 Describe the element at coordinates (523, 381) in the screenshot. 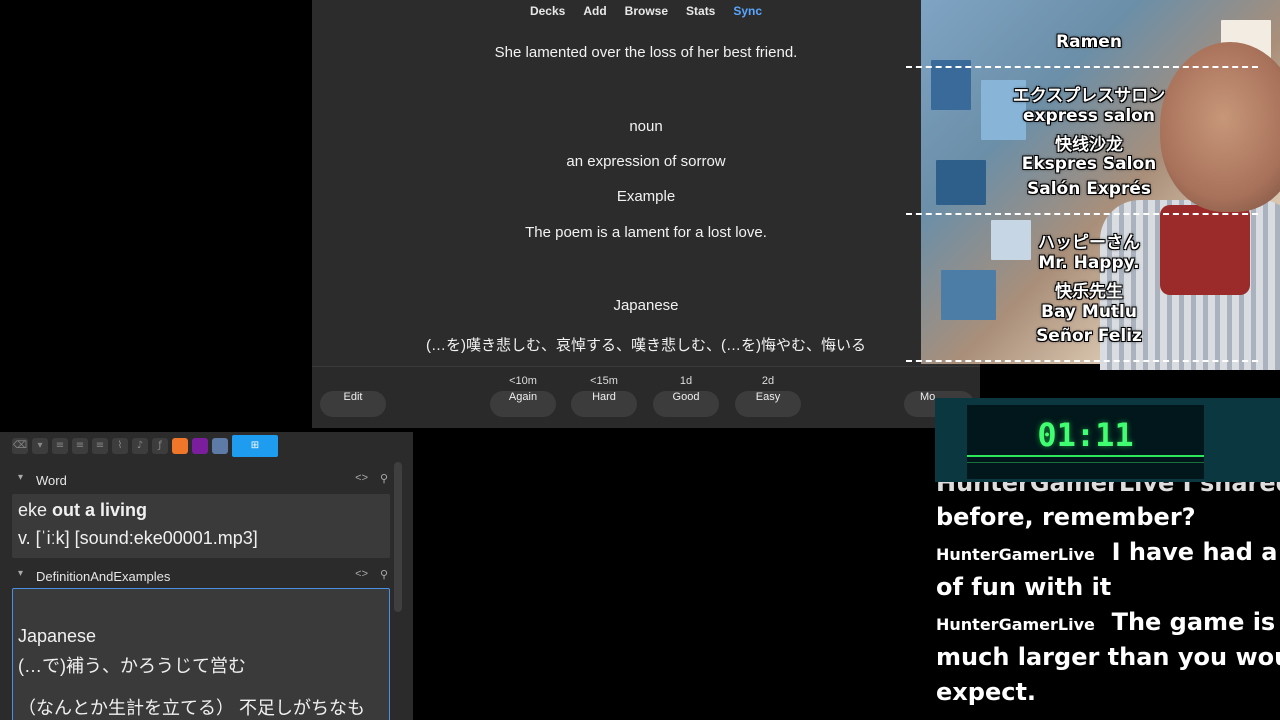

I see `again-interval: <10m` at that location.